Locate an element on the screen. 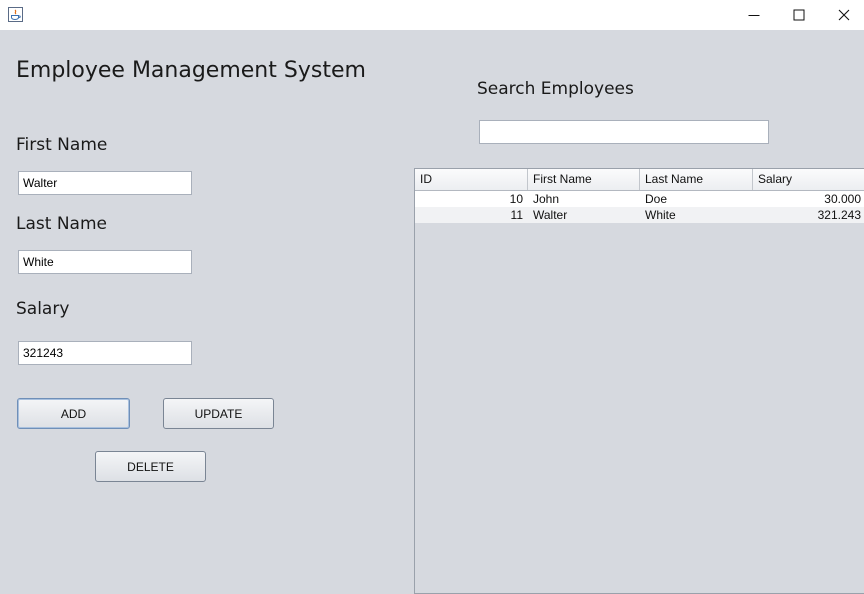 The image size is (864, 594). column-header-last-name: Last Name is located at coordinates (696, 179).